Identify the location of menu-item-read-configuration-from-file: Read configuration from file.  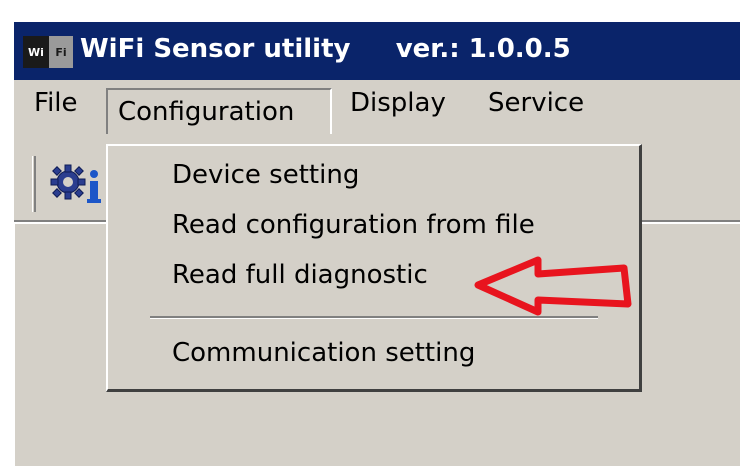
(353, 230).